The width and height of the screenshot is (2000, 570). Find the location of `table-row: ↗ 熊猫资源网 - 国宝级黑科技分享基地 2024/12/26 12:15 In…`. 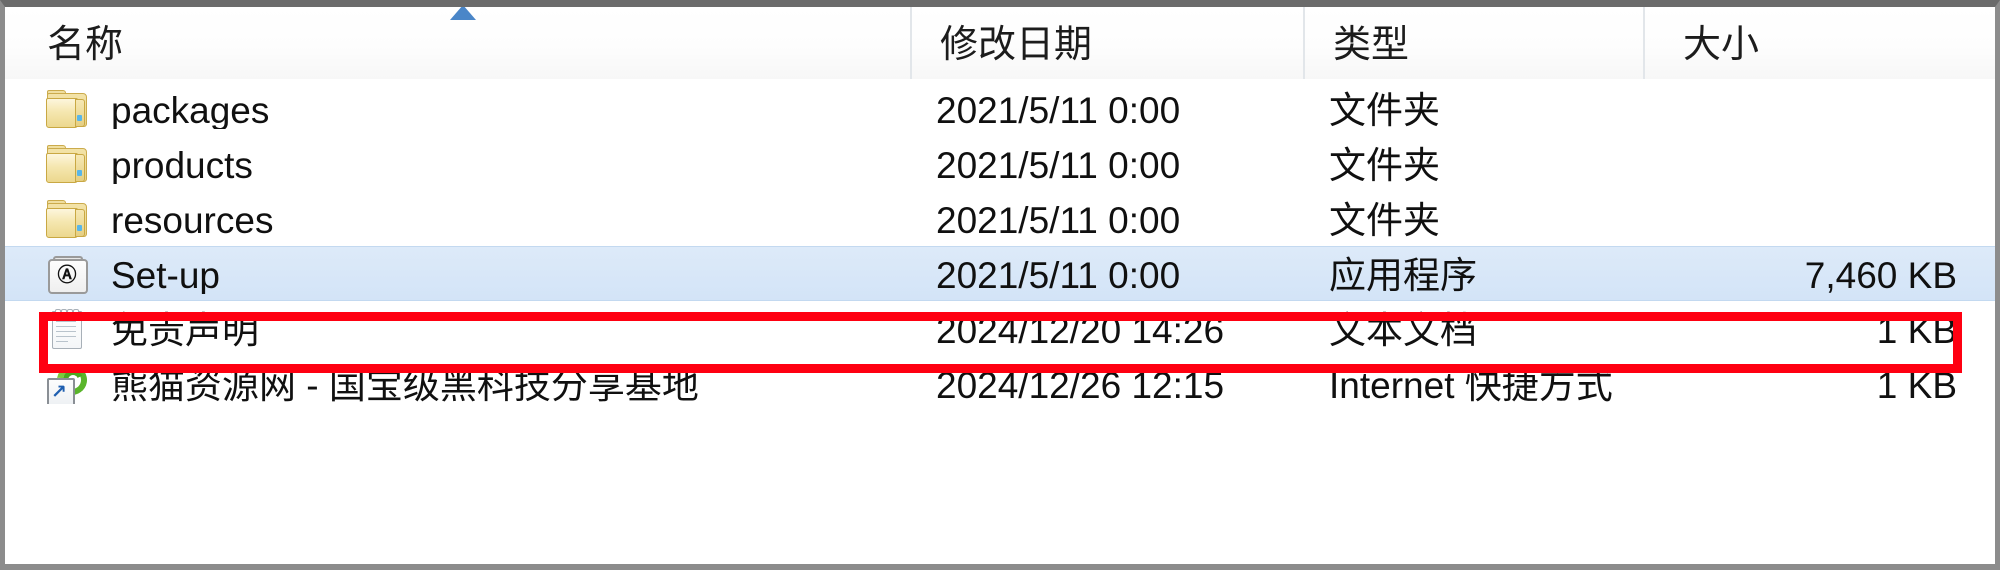

table-row: ↗ 熊猫资源网 - 国宝级黑科技分享基地 2024/12/26 12:15 In… is located at coordinates (1000, 383).